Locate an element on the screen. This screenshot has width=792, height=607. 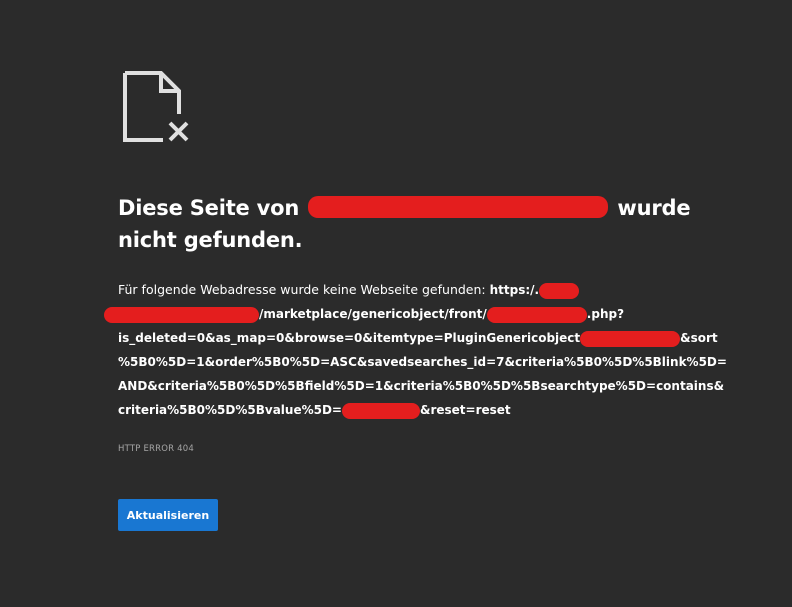
url-line-6b: &reset=reset is located at coordinates (465, 410).